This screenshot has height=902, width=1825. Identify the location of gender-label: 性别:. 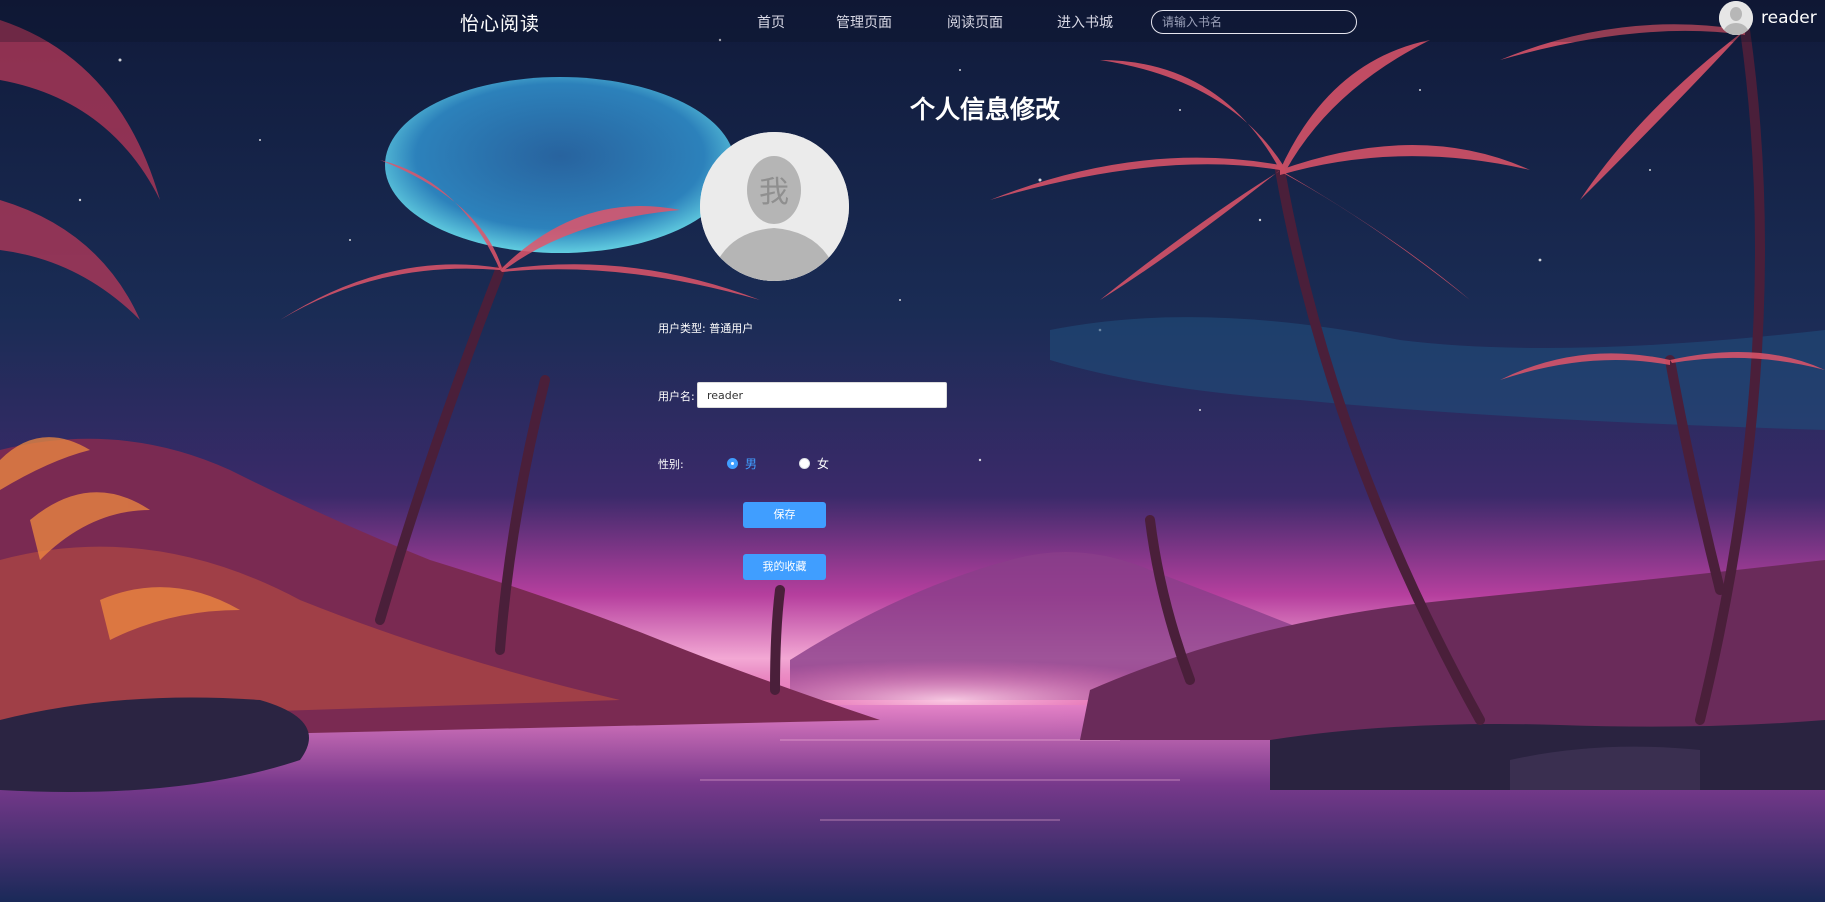
(671, 464).